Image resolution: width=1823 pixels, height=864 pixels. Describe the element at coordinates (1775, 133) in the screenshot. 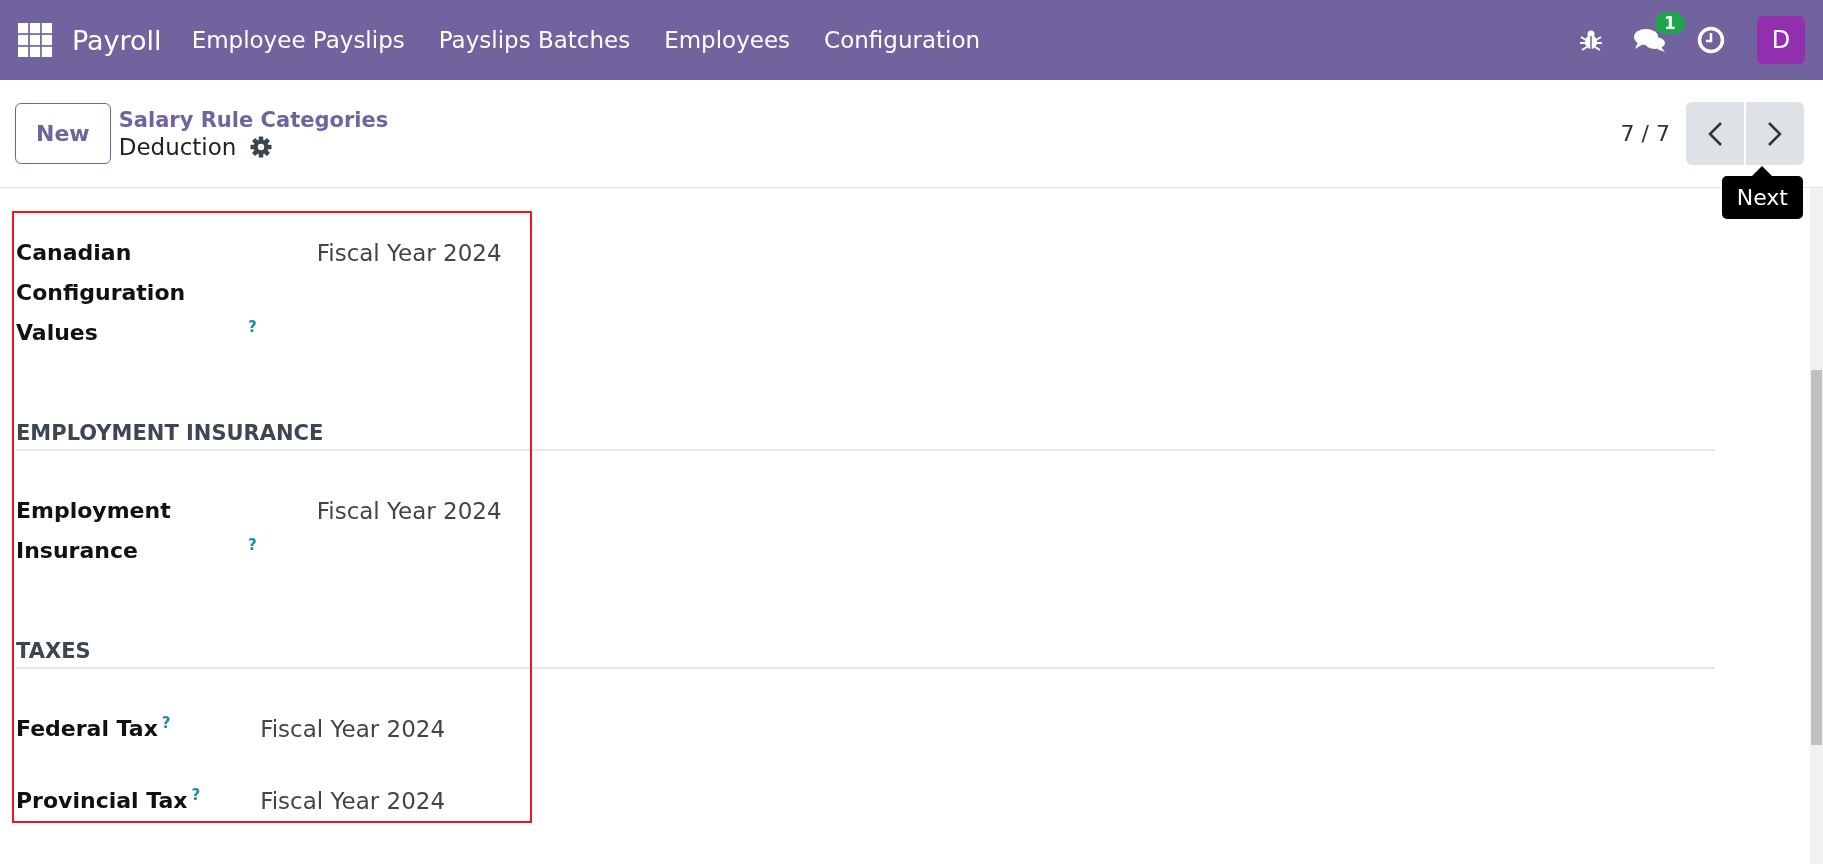

I see `chevron-right-icon` at that location.